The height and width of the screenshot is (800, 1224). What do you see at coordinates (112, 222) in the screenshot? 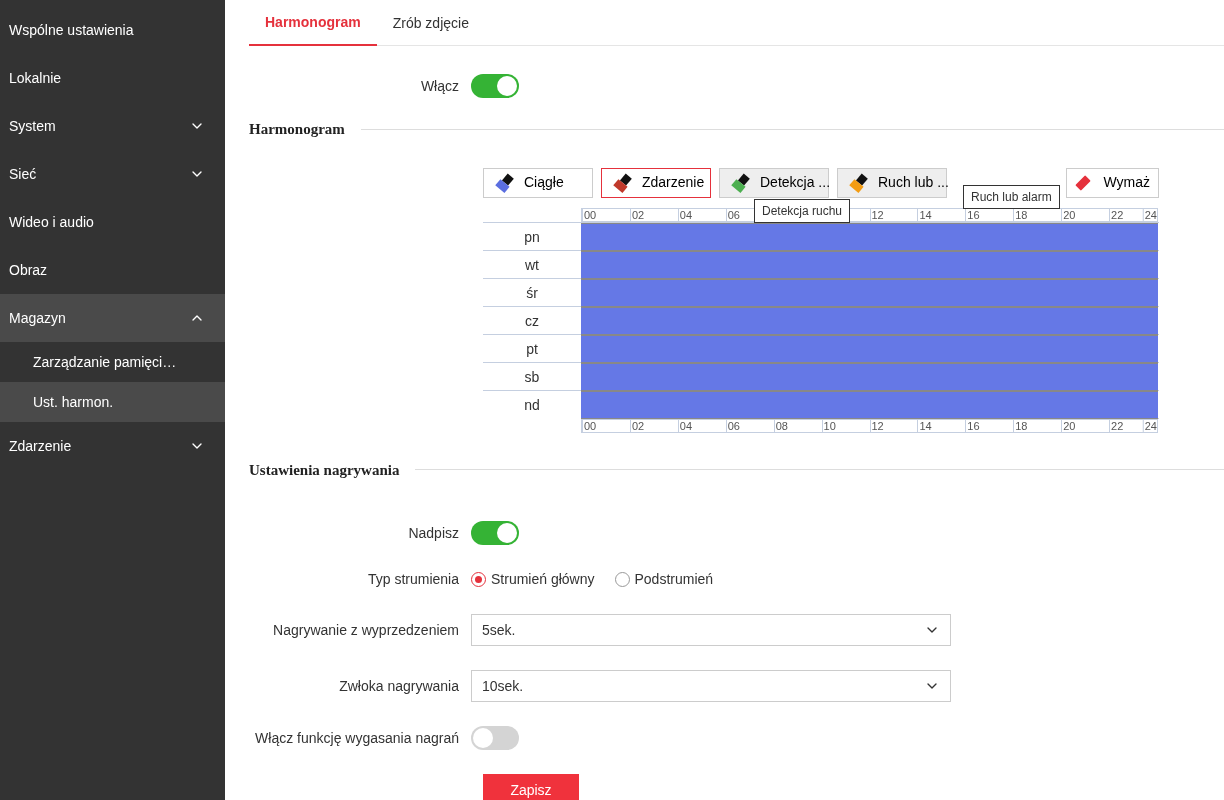
I see `sidebar-item: Wideo i audio` at bounding box center [112, 222].